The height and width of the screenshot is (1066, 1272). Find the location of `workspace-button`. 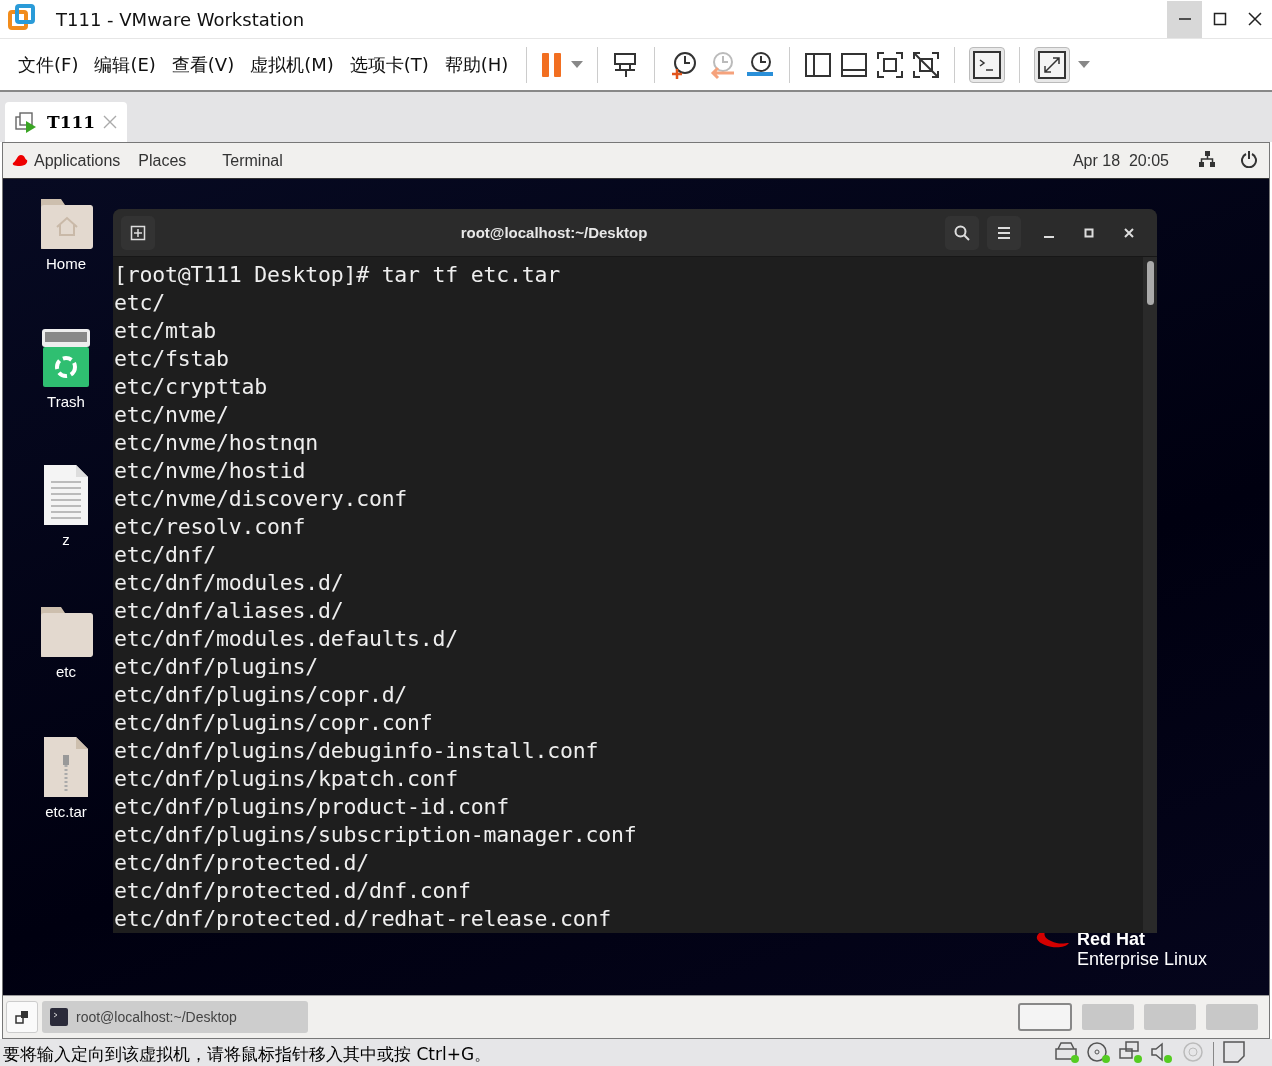

workspace-button is located at coordinates (1045, 1017).